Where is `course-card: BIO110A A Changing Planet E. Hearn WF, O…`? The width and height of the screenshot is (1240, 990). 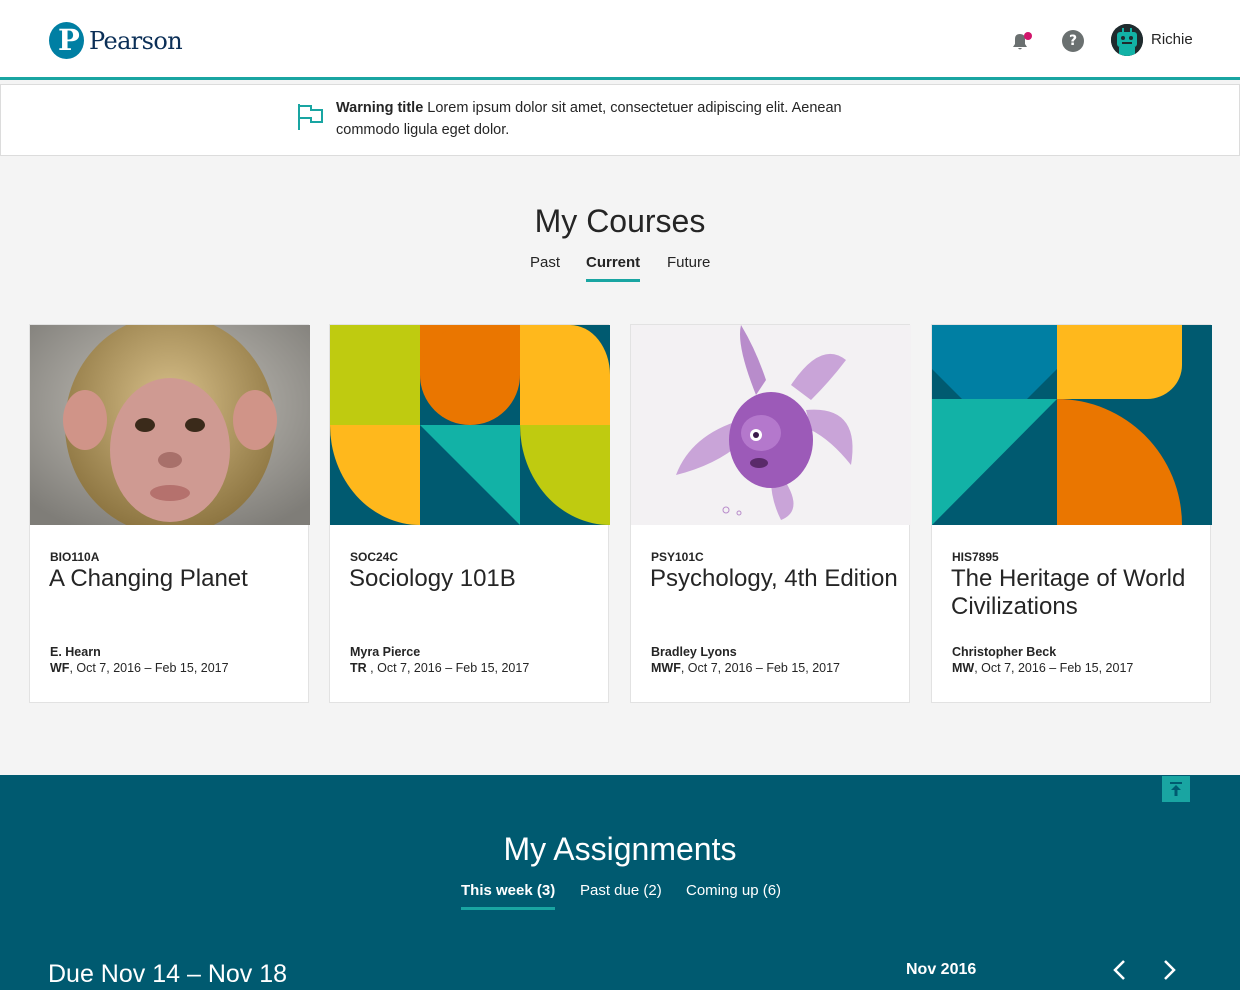
course-card: BIO110A A Changing Planet E. Hearn WF, O… is located at coordinates (169, 513).